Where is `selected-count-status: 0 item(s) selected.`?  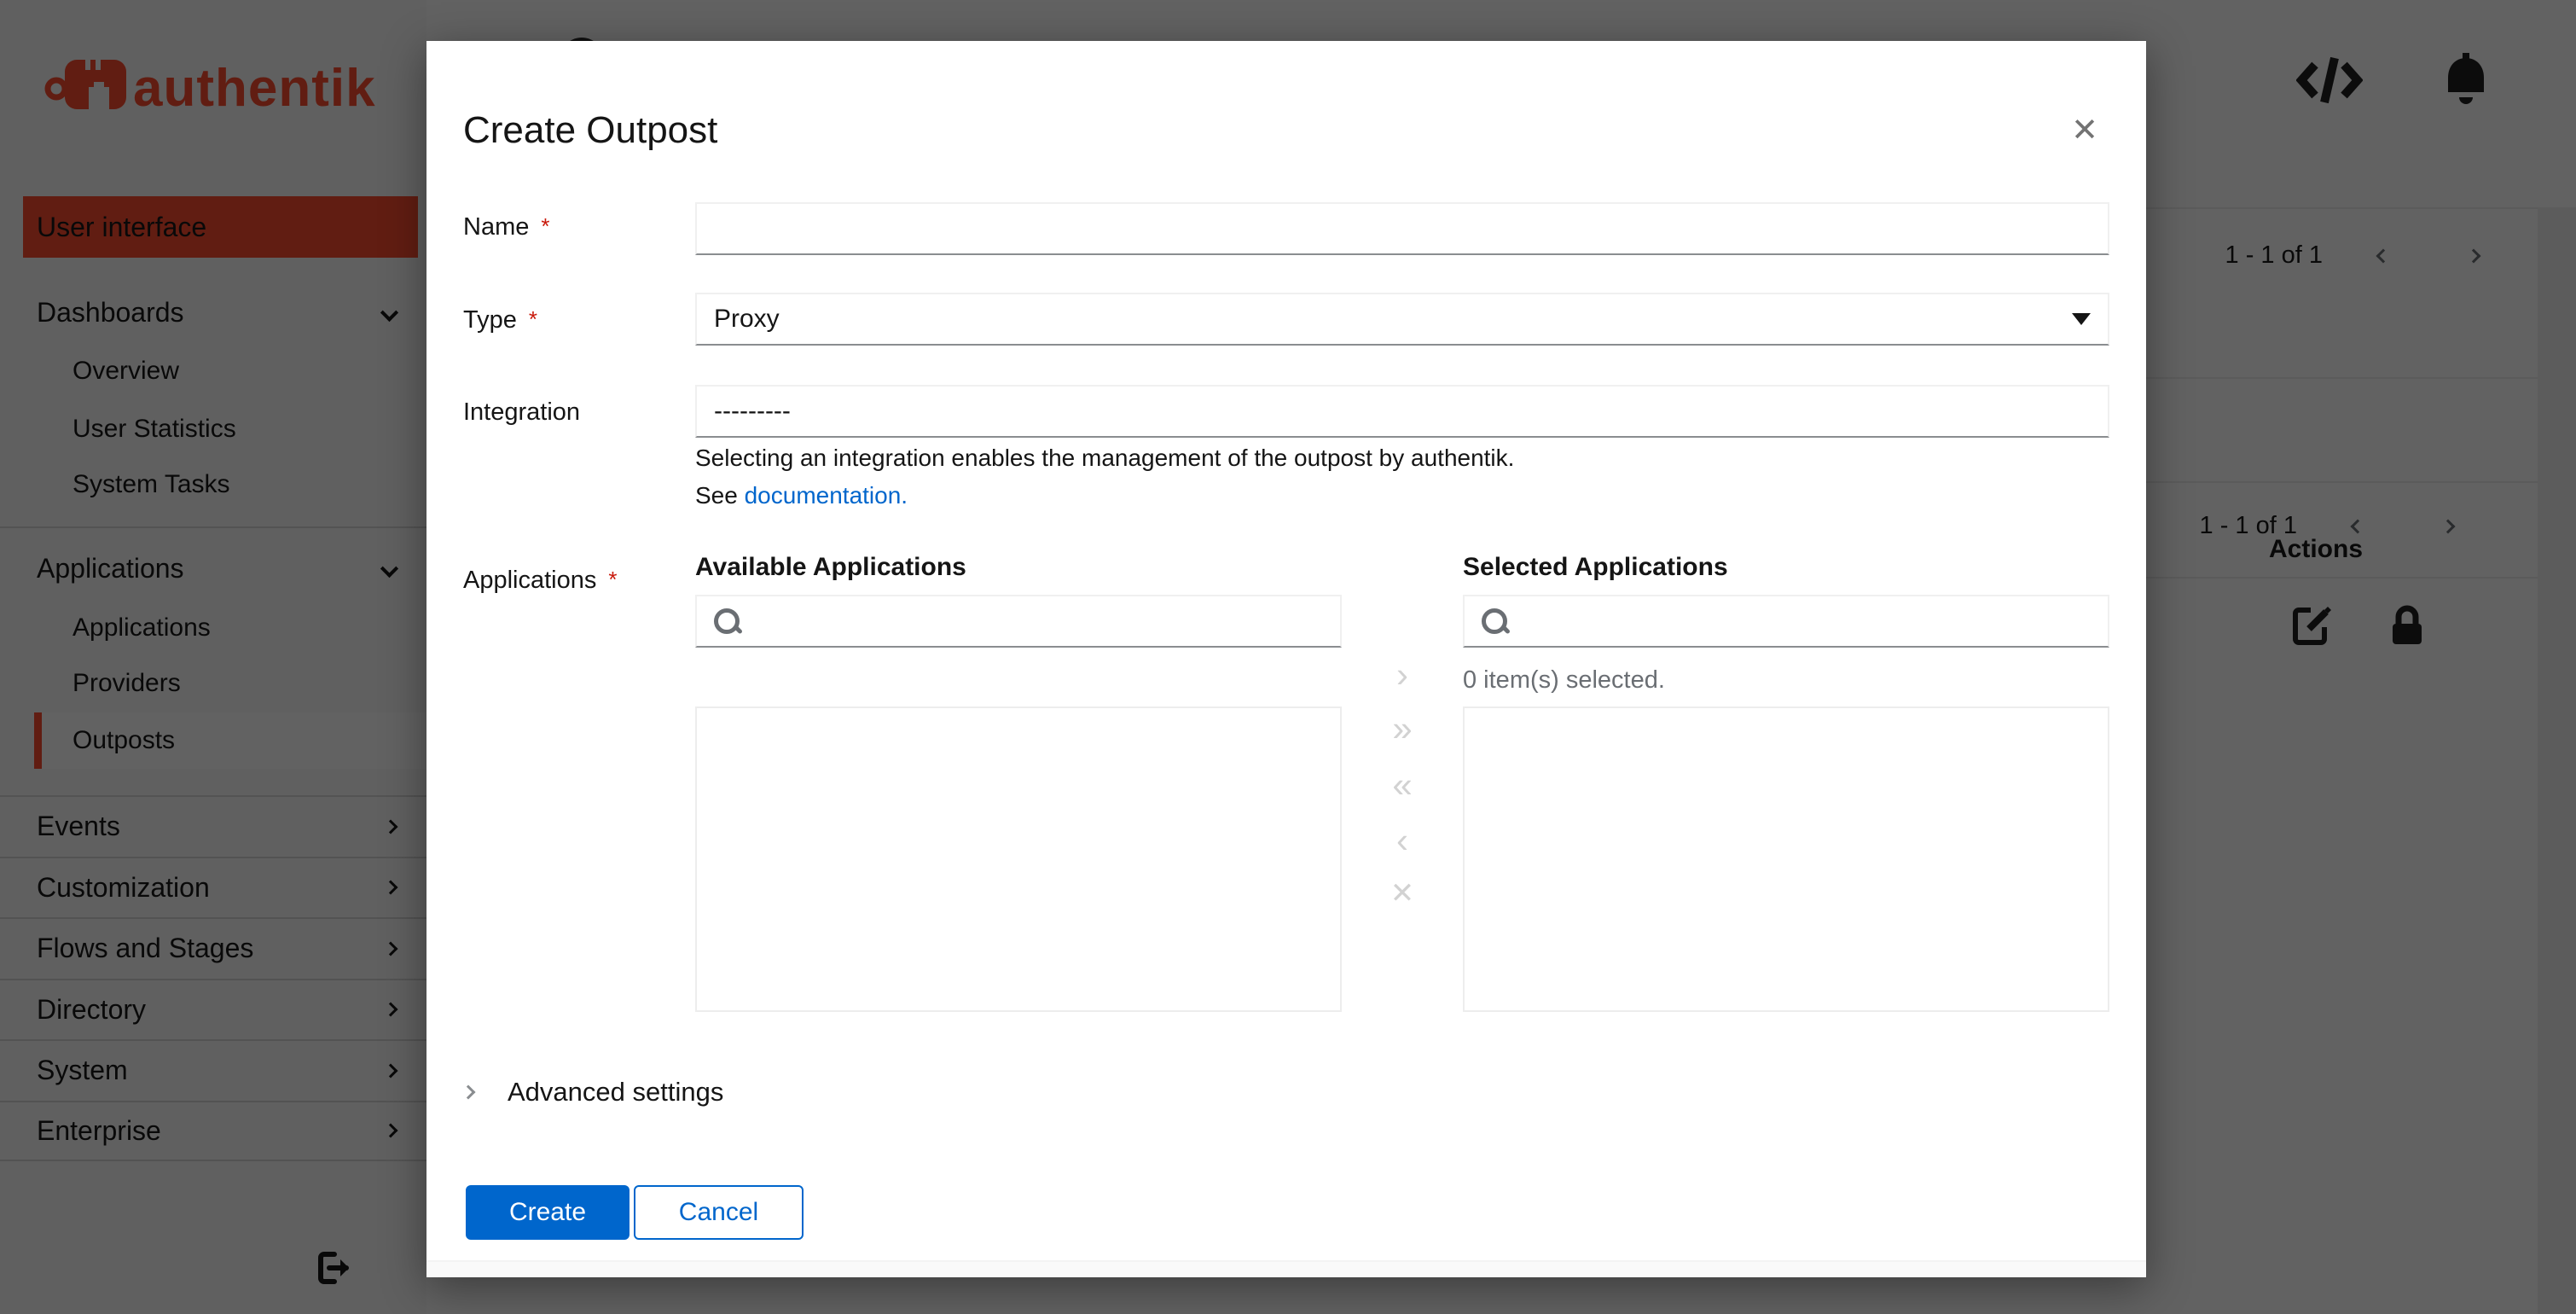 selected-count-status: 0 item(s) selected. is located at coordinates (1564, 680).